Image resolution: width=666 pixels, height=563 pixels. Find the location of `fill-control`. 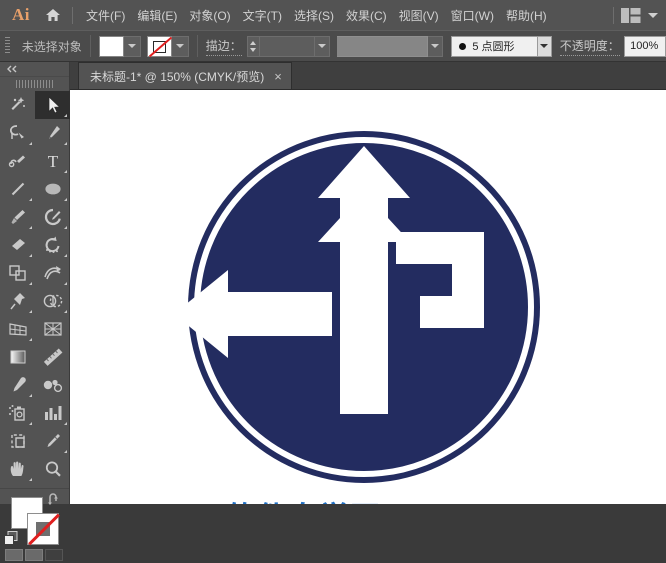

fill-control is located at coordinates (119, 46).